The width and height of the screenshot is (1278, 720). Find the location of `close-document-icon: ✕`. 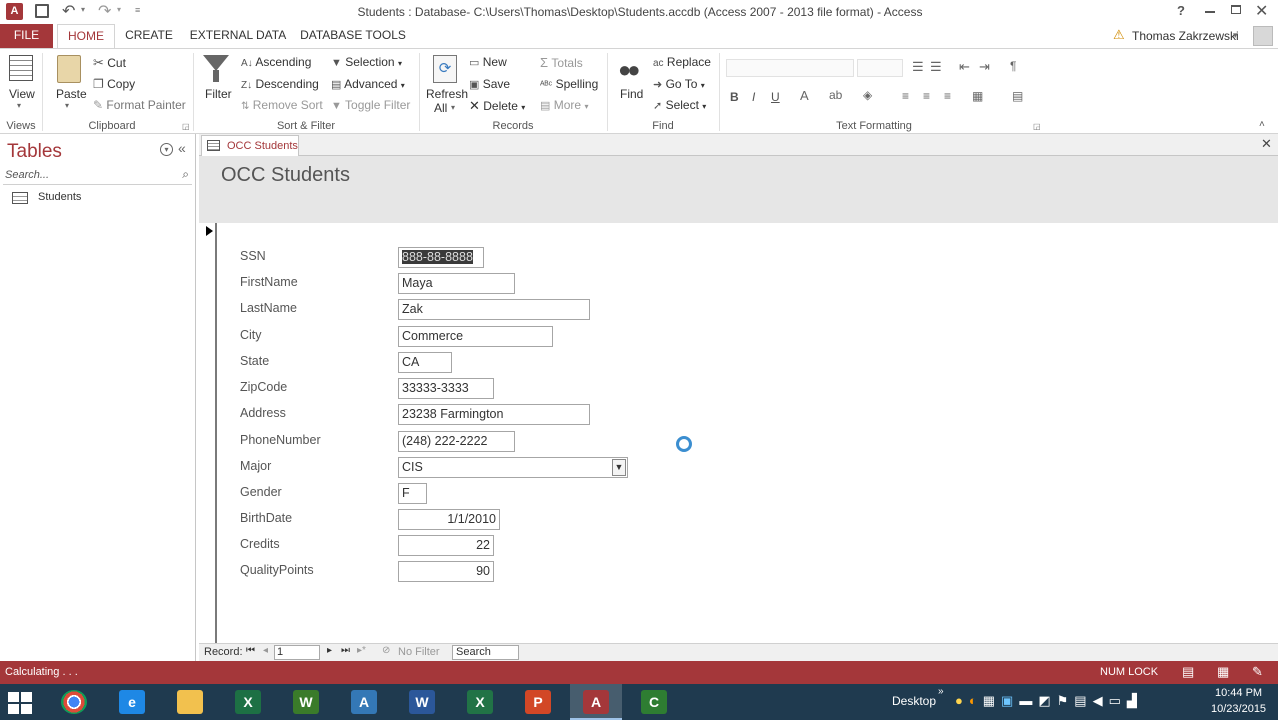

close-document-icon: ✕ is located at coordinates (1266, 144).